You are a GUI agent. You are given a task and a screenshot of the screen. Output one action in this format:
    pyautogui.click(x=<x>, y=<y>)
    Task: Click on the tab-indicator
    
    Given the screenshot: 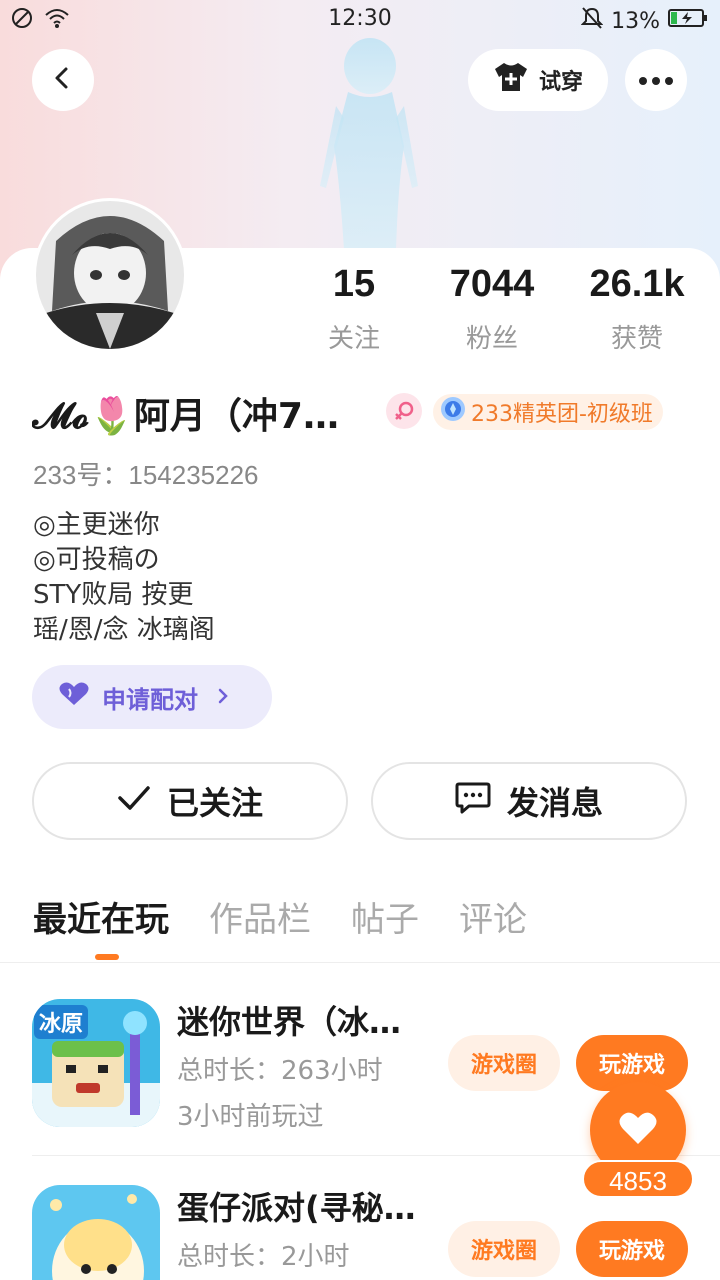 What is the action you would take?
    pyautogui.click(x=107, y=957)
    